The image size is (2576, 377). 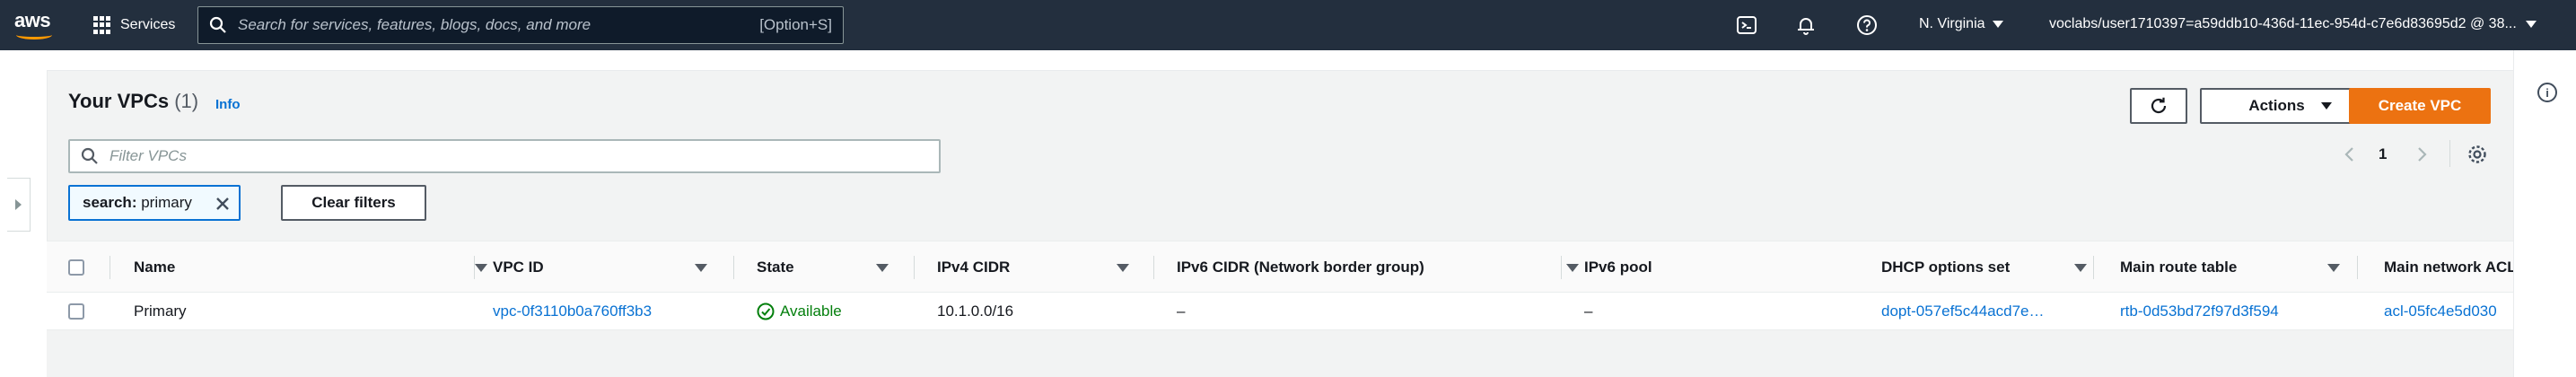 What do you see at coordinates (811, 311) in the screenshot?
I see `status-label: Available` at bounding box center [811, 311].